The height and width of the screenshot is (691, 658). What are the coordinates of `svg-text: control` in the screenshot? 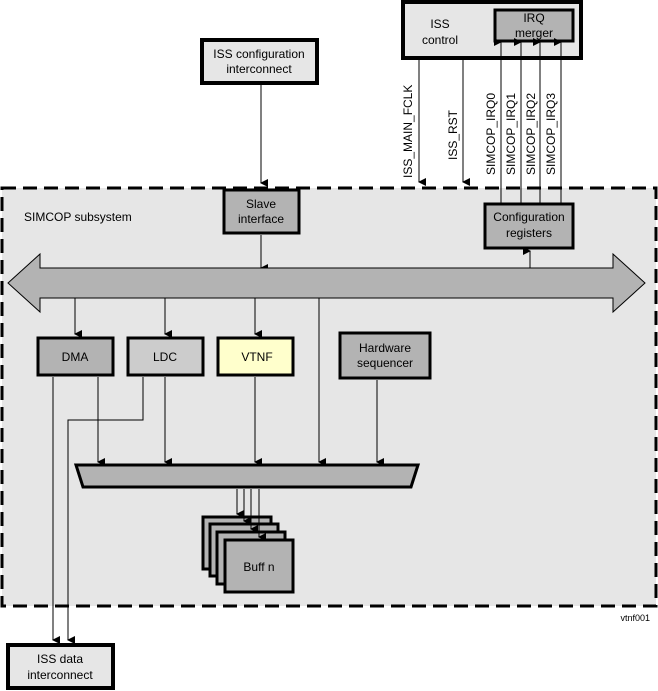 It's located at (440, 40).